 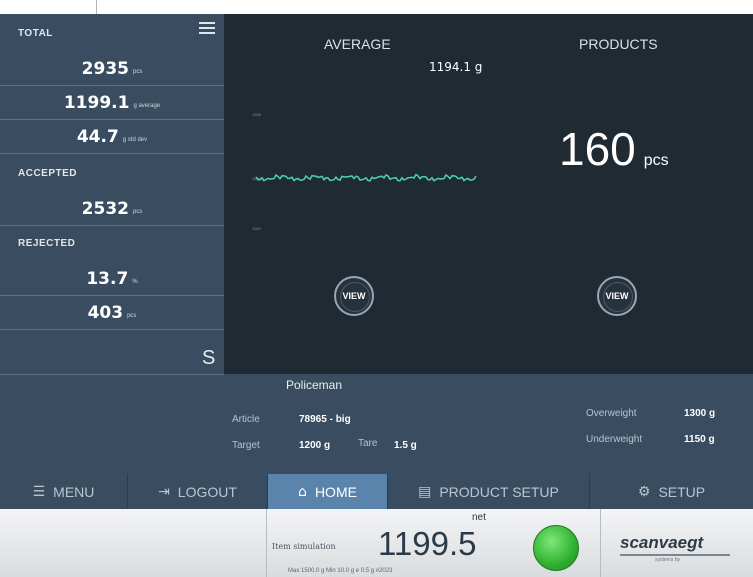 I want to click on std-dev-unit: g std dev, so click(x=135, y=139).